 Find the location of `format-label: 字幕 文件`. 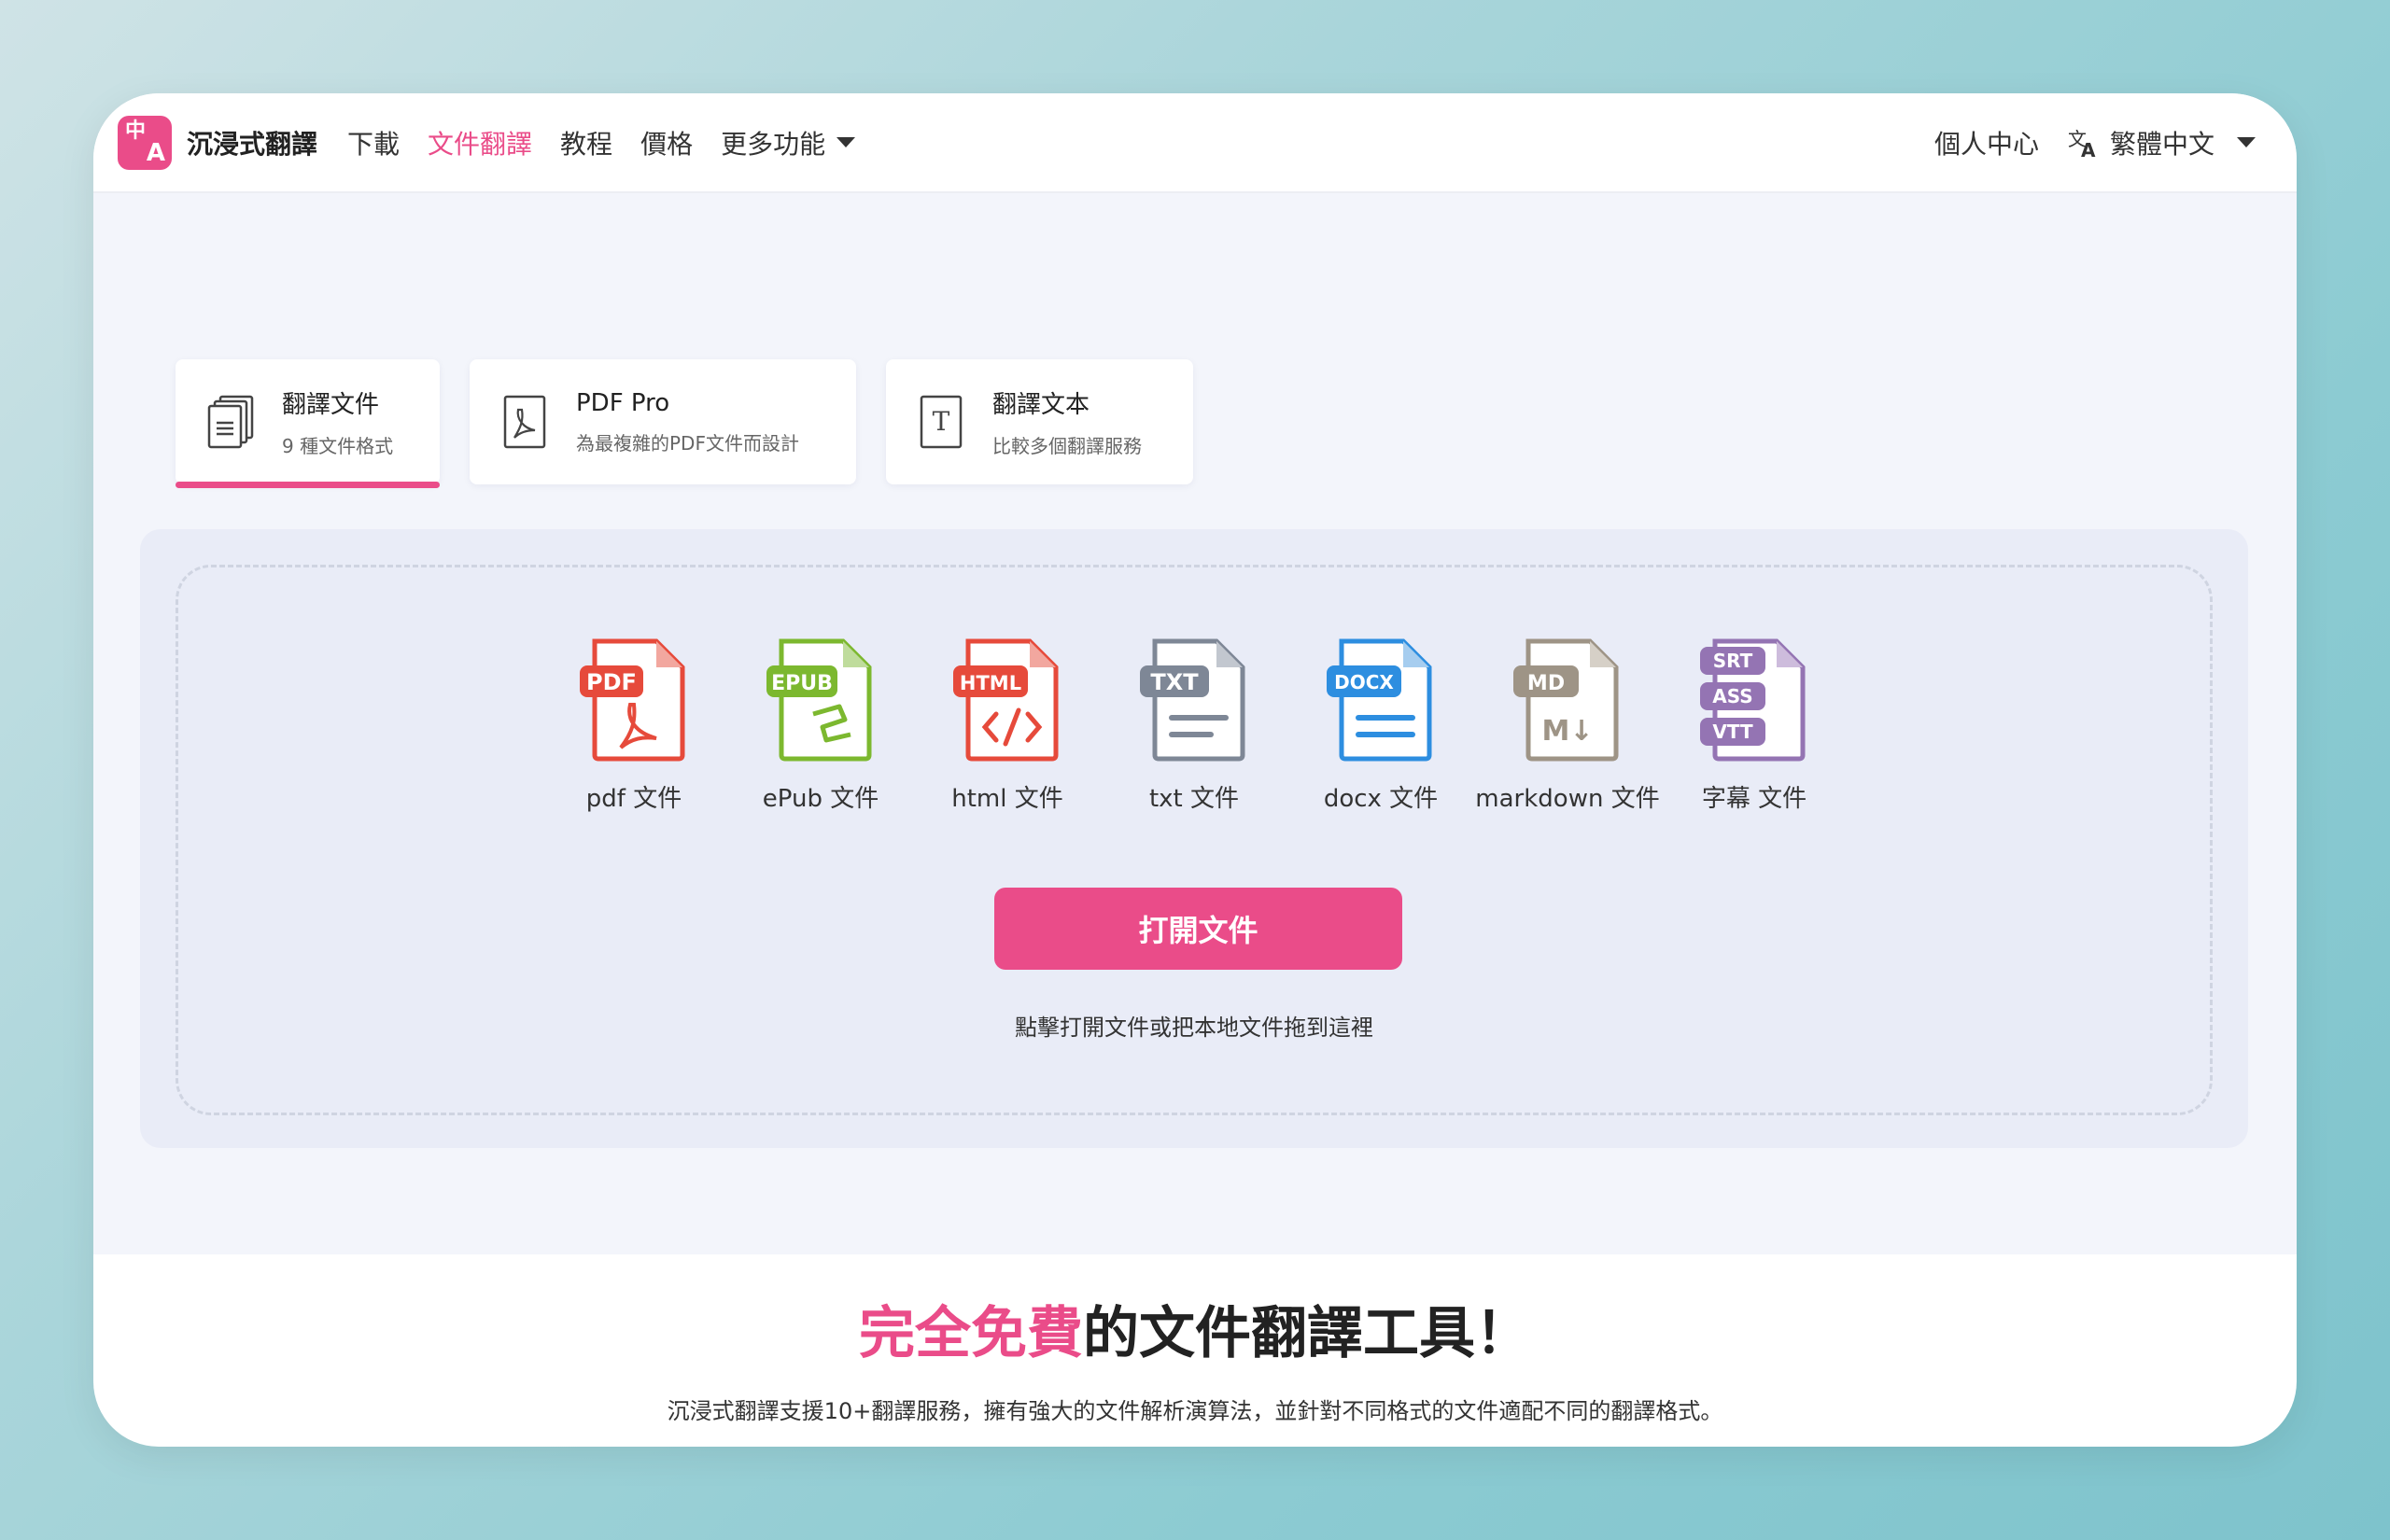

format-label: 字幕 文件 is located at coordinates (1754, 799).